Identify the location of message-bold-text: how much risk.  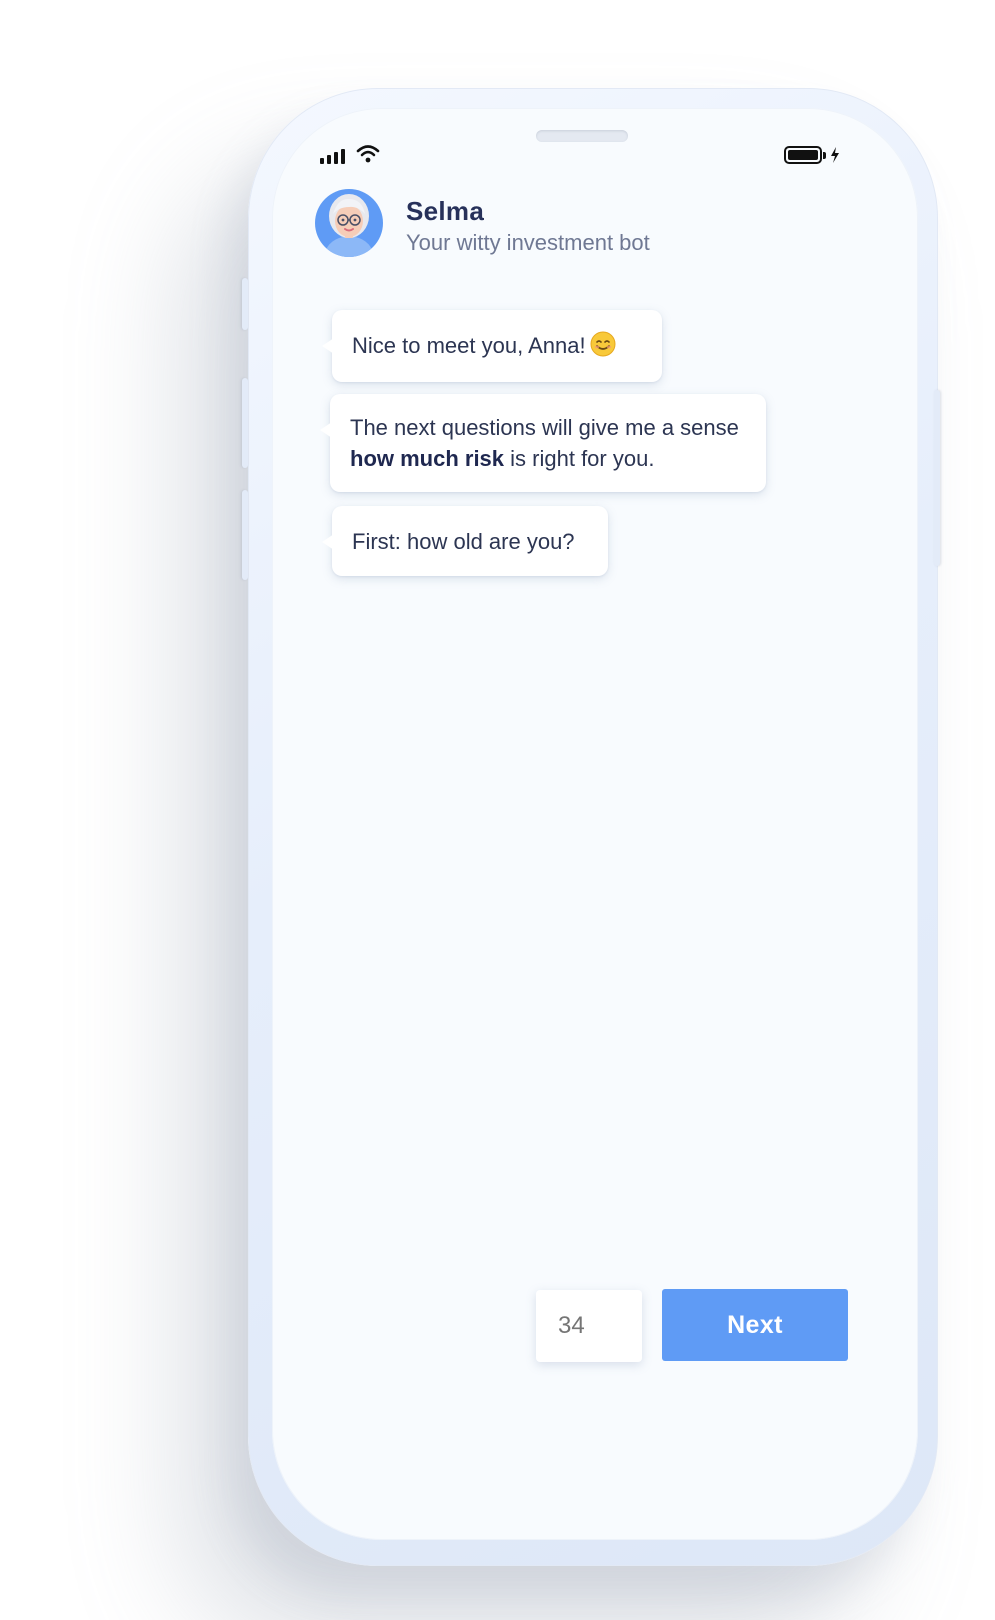
(427, 458).